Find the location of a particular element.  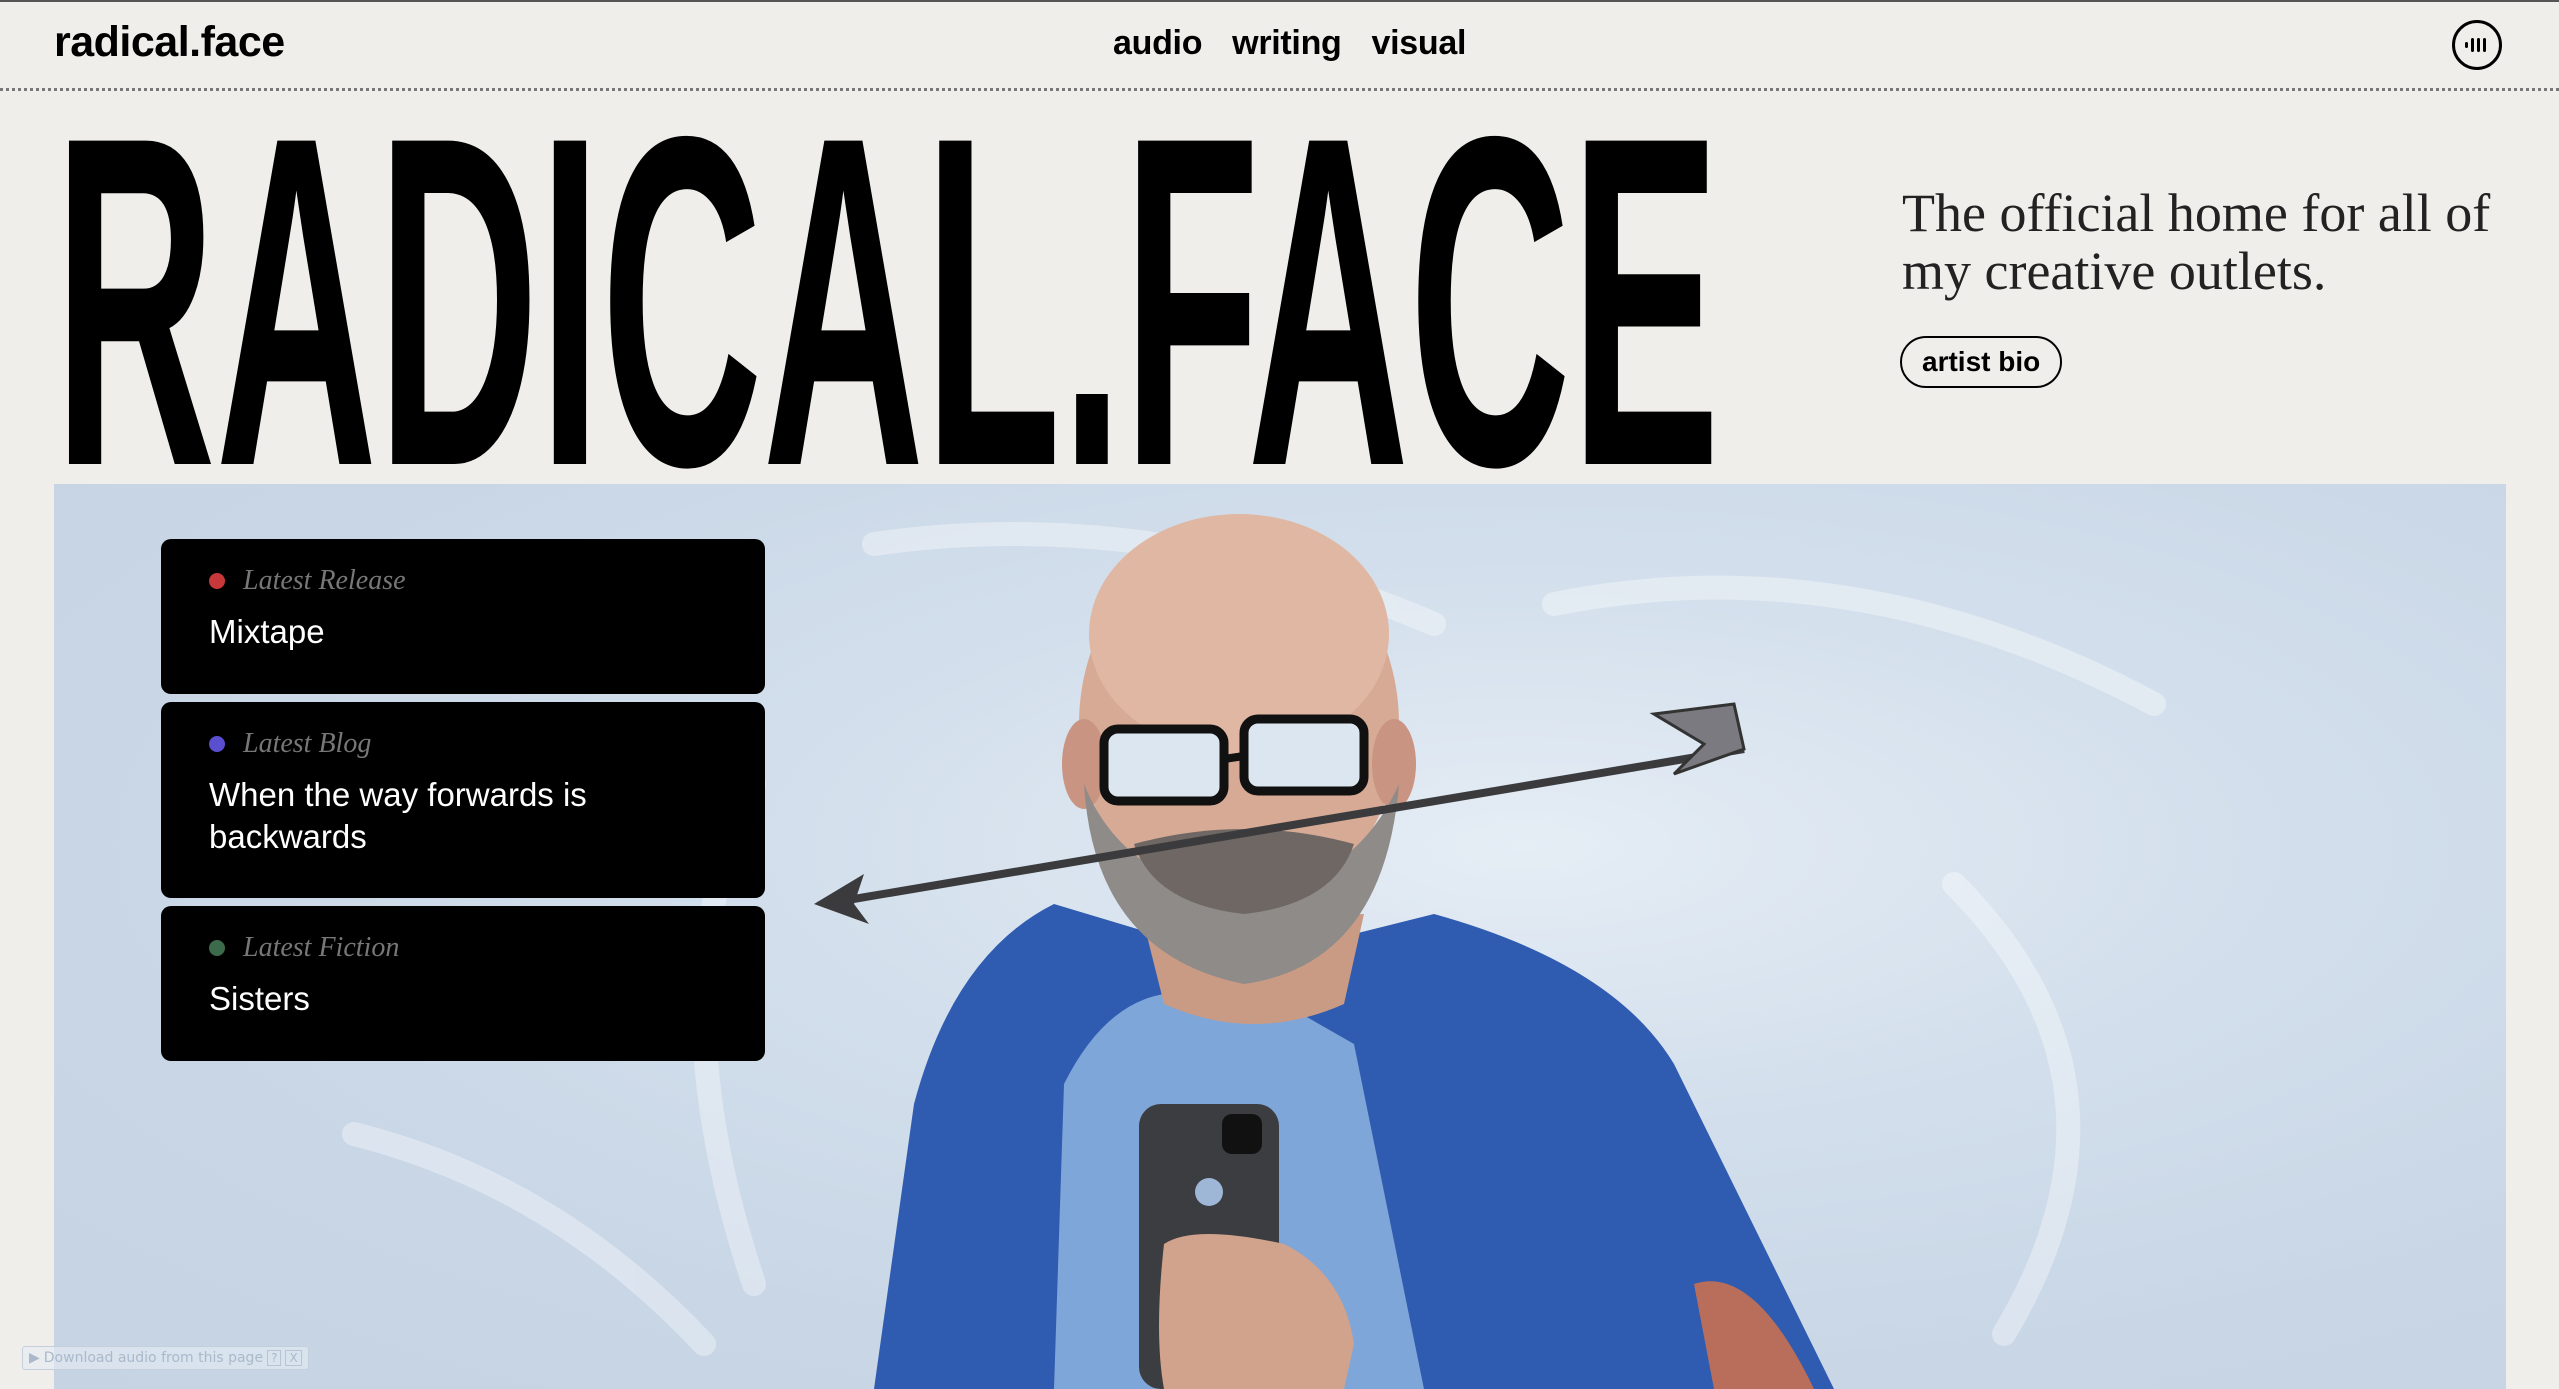

main-nav: audio writing visual is located at coordinates (1289, 43).